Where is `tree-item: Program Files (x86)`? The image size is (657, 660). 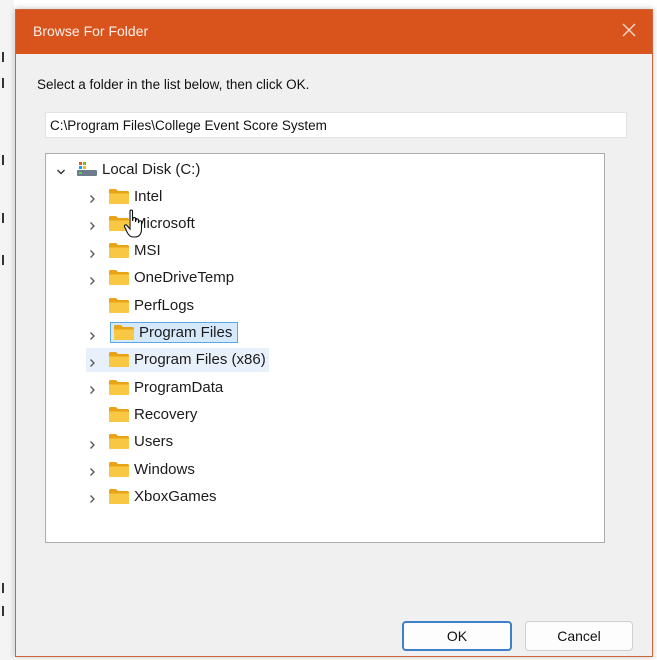 tree-item: Program Files (x86) is located at coordinates (177, 359).